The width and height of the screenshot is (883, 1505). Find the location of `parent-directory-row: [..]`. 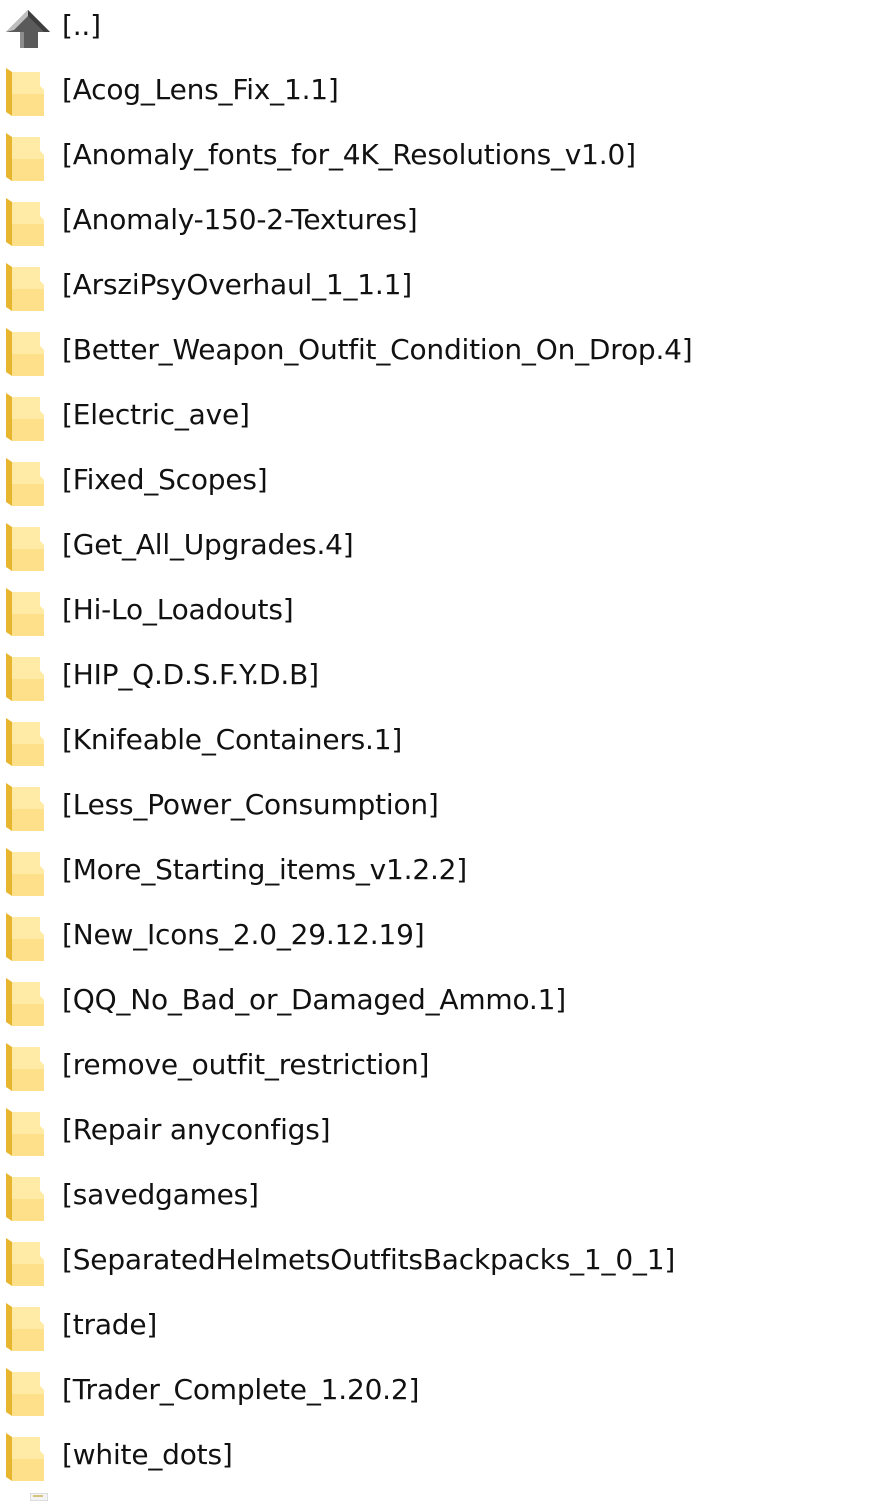

parent-directory-row: [..] is located at coordinates (441, 28).